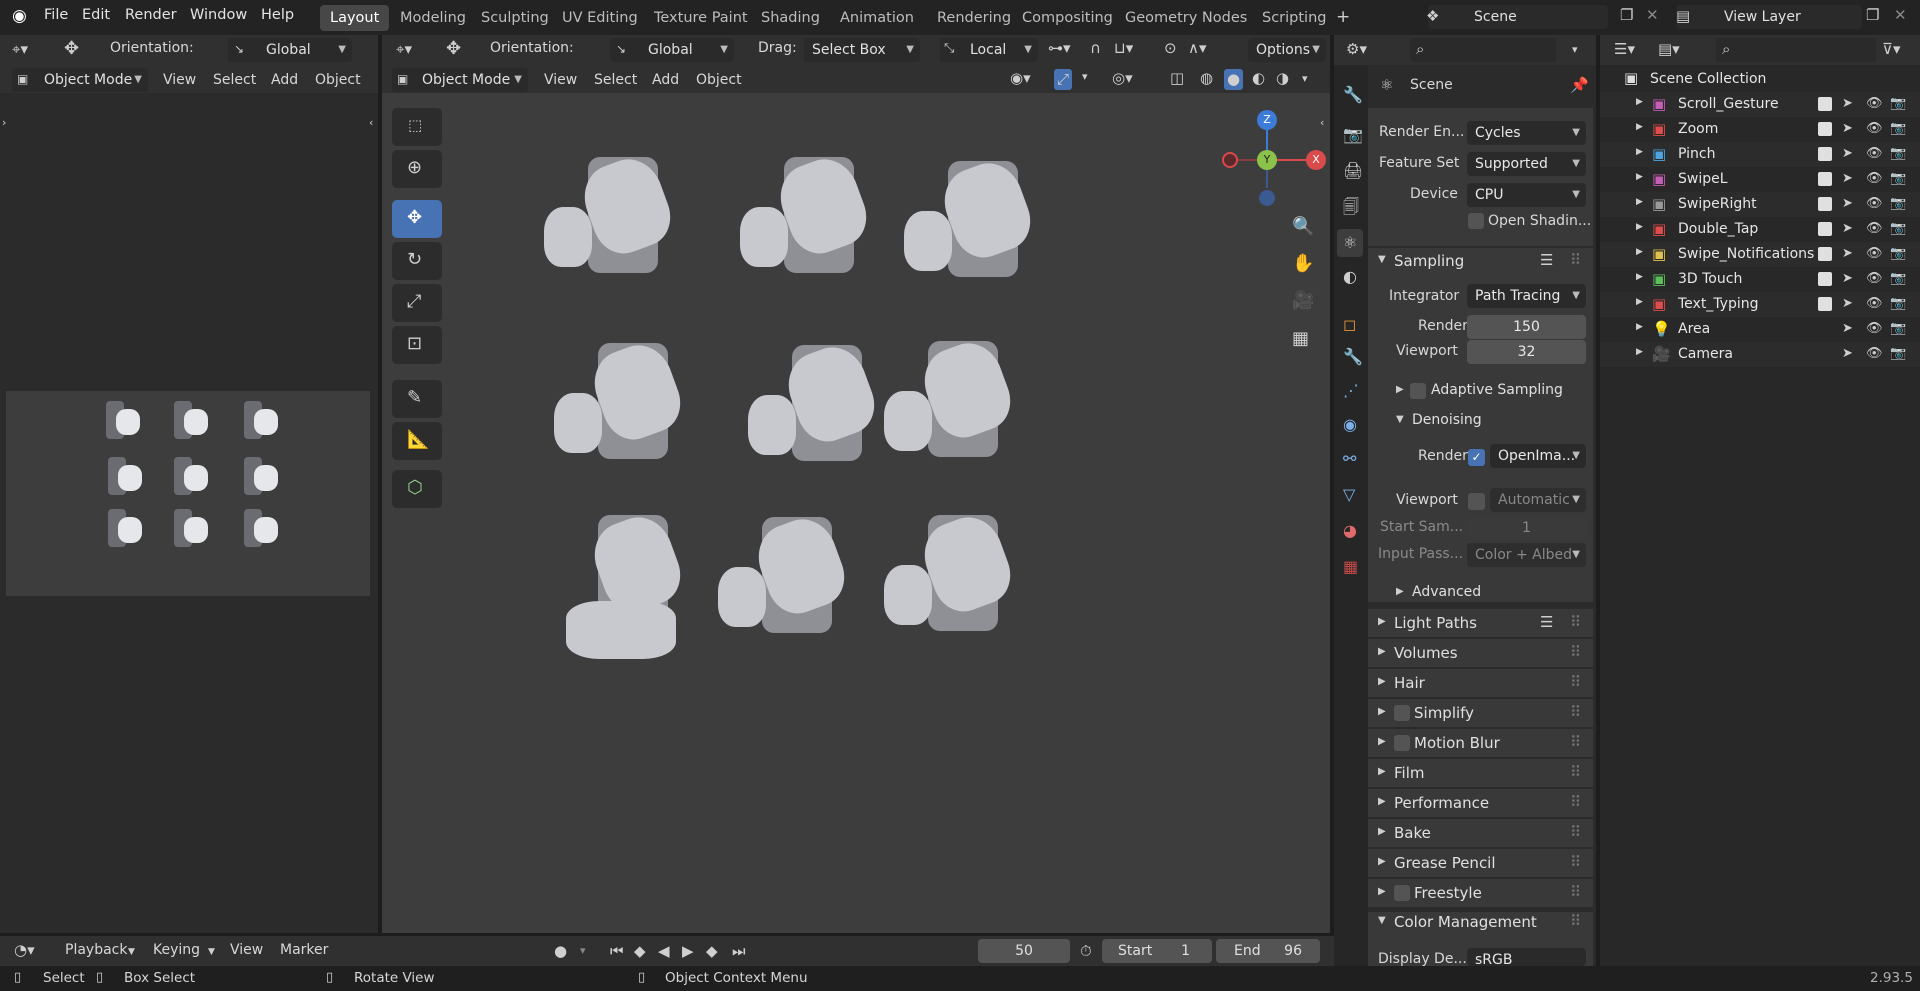  Describe the element at coordinates (1274, 161) in the screenshot. I see `navigation-gizmo: Z Y X` at that location.